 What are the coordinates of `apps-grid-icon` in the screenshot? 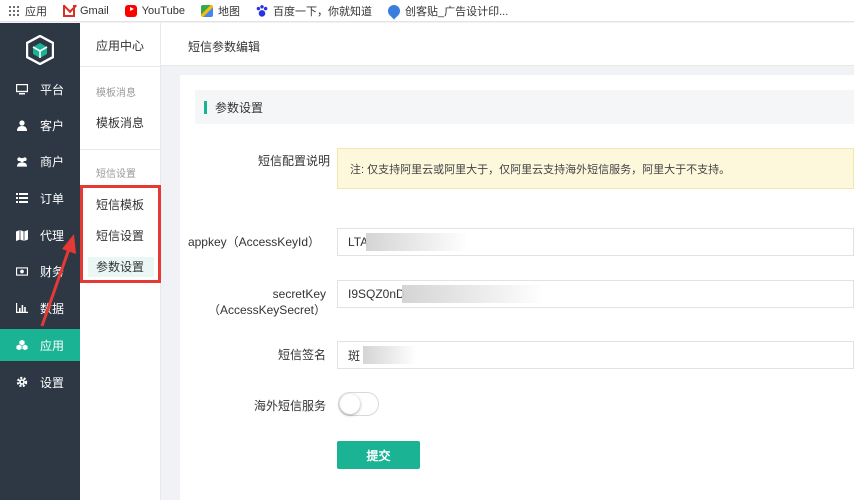 It's located at (14, 10).